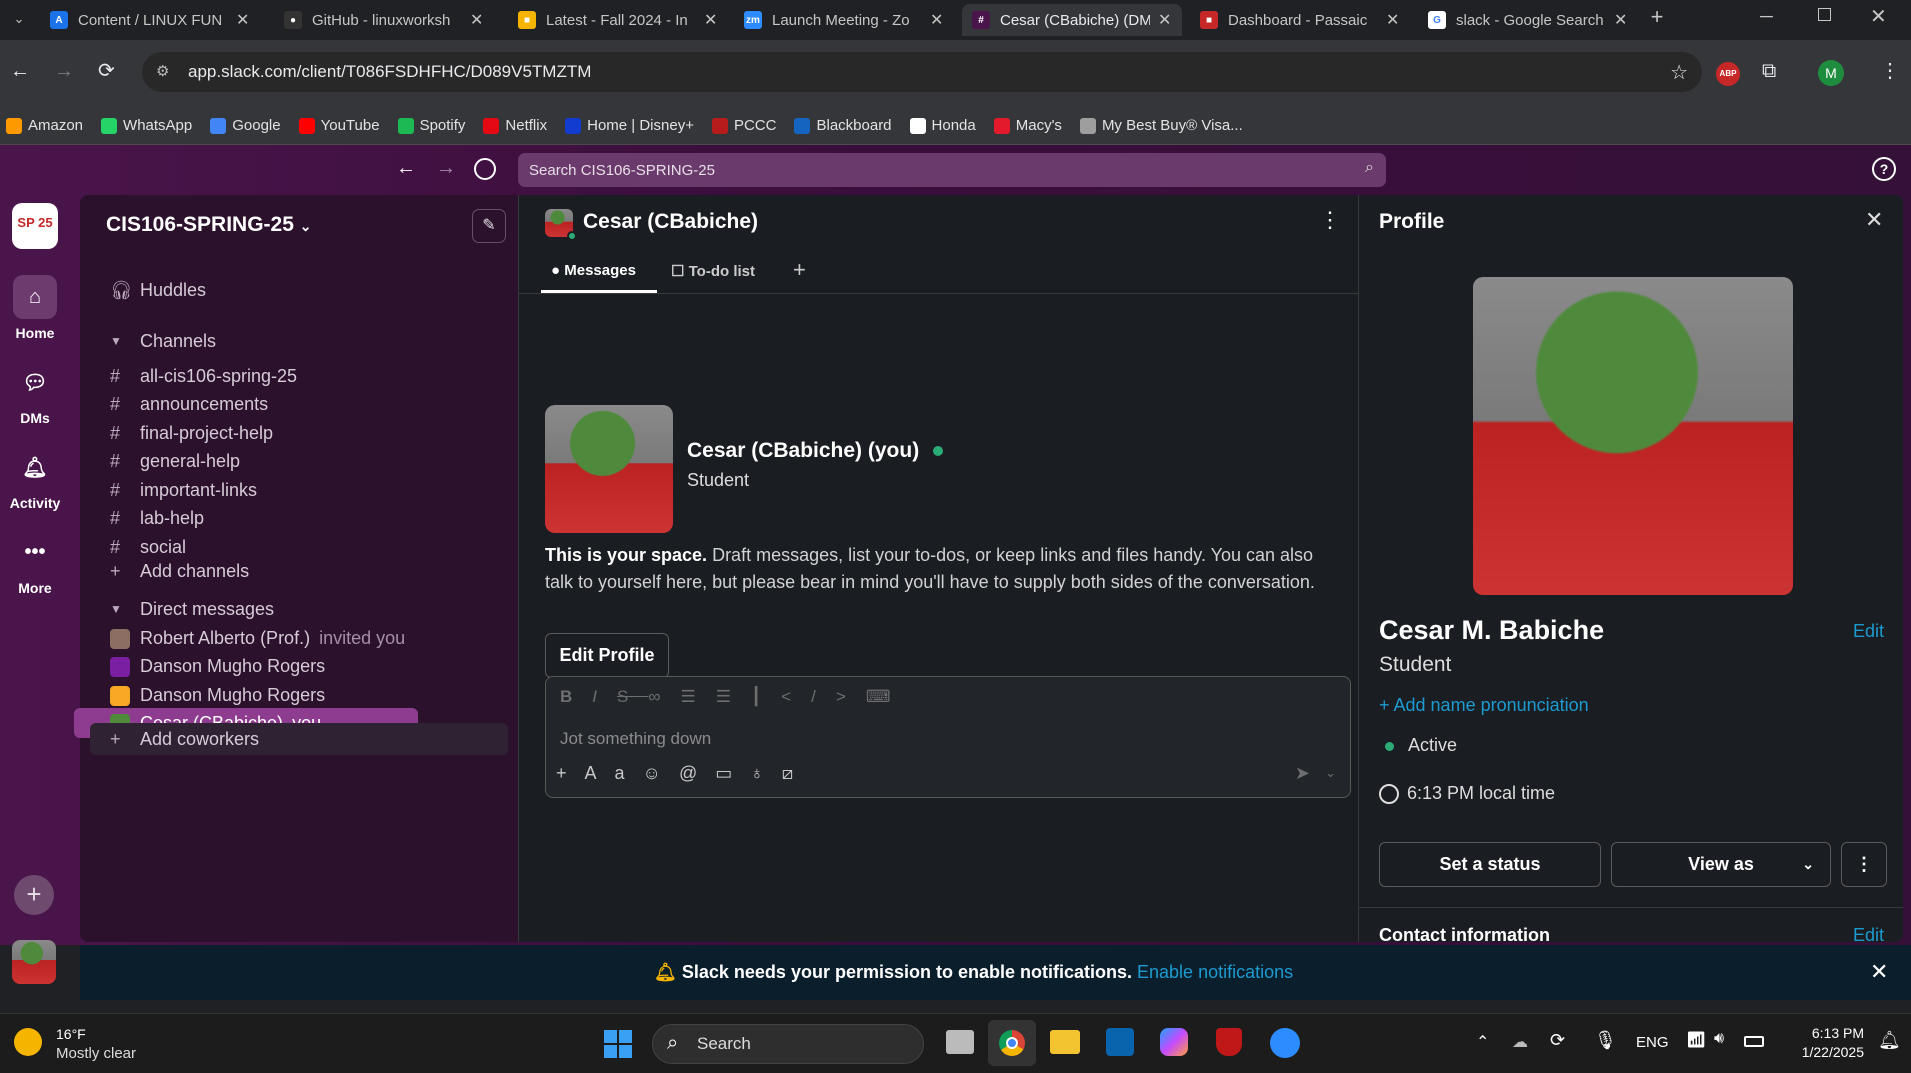 This screenshot has height=1073, width=1911. Describe the element at coordinates (1754, 1041) in the screenshot. I see `battery-icon` at that location.